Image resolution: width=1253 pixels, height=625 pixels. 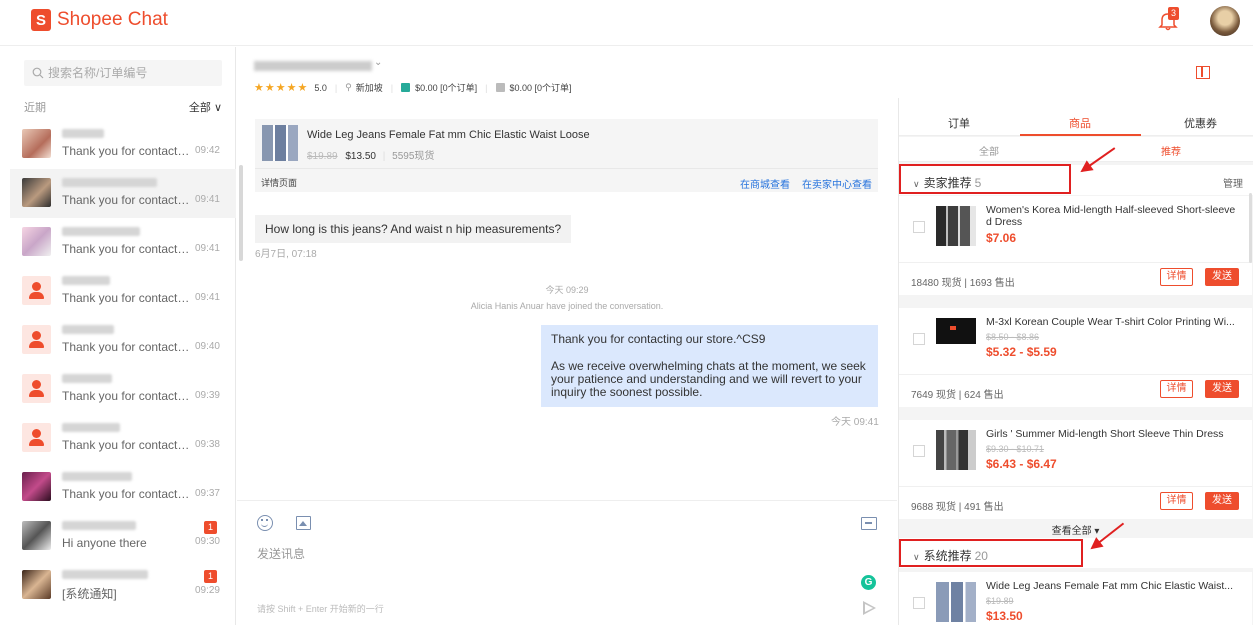 I want to click on emoji-icon, so click(x=265, y=523).